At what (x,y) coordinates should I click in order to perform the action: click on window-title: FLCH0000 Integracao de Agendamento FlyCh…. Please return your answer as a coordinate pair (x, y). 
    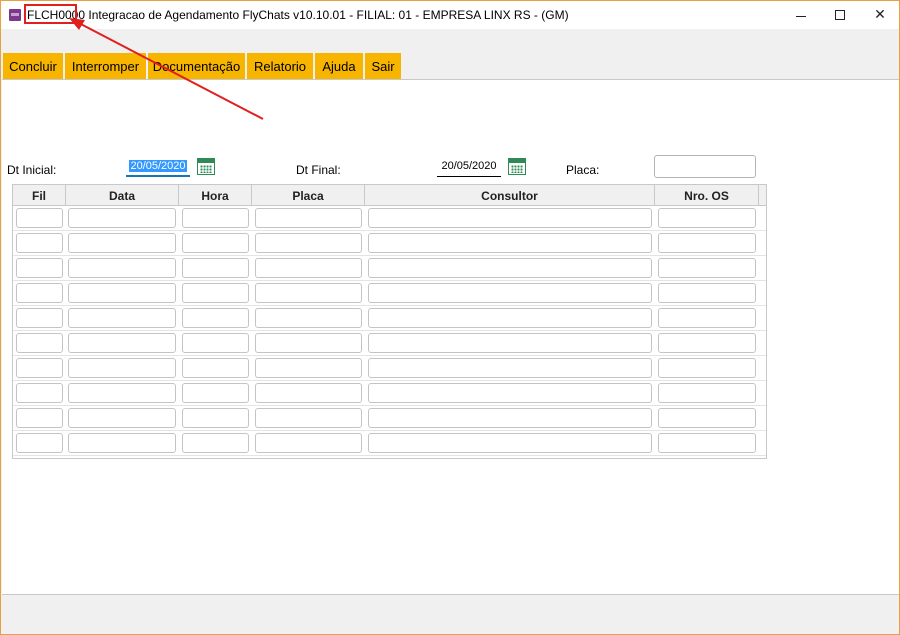
    Looking at the image, I should click on (298, 15).